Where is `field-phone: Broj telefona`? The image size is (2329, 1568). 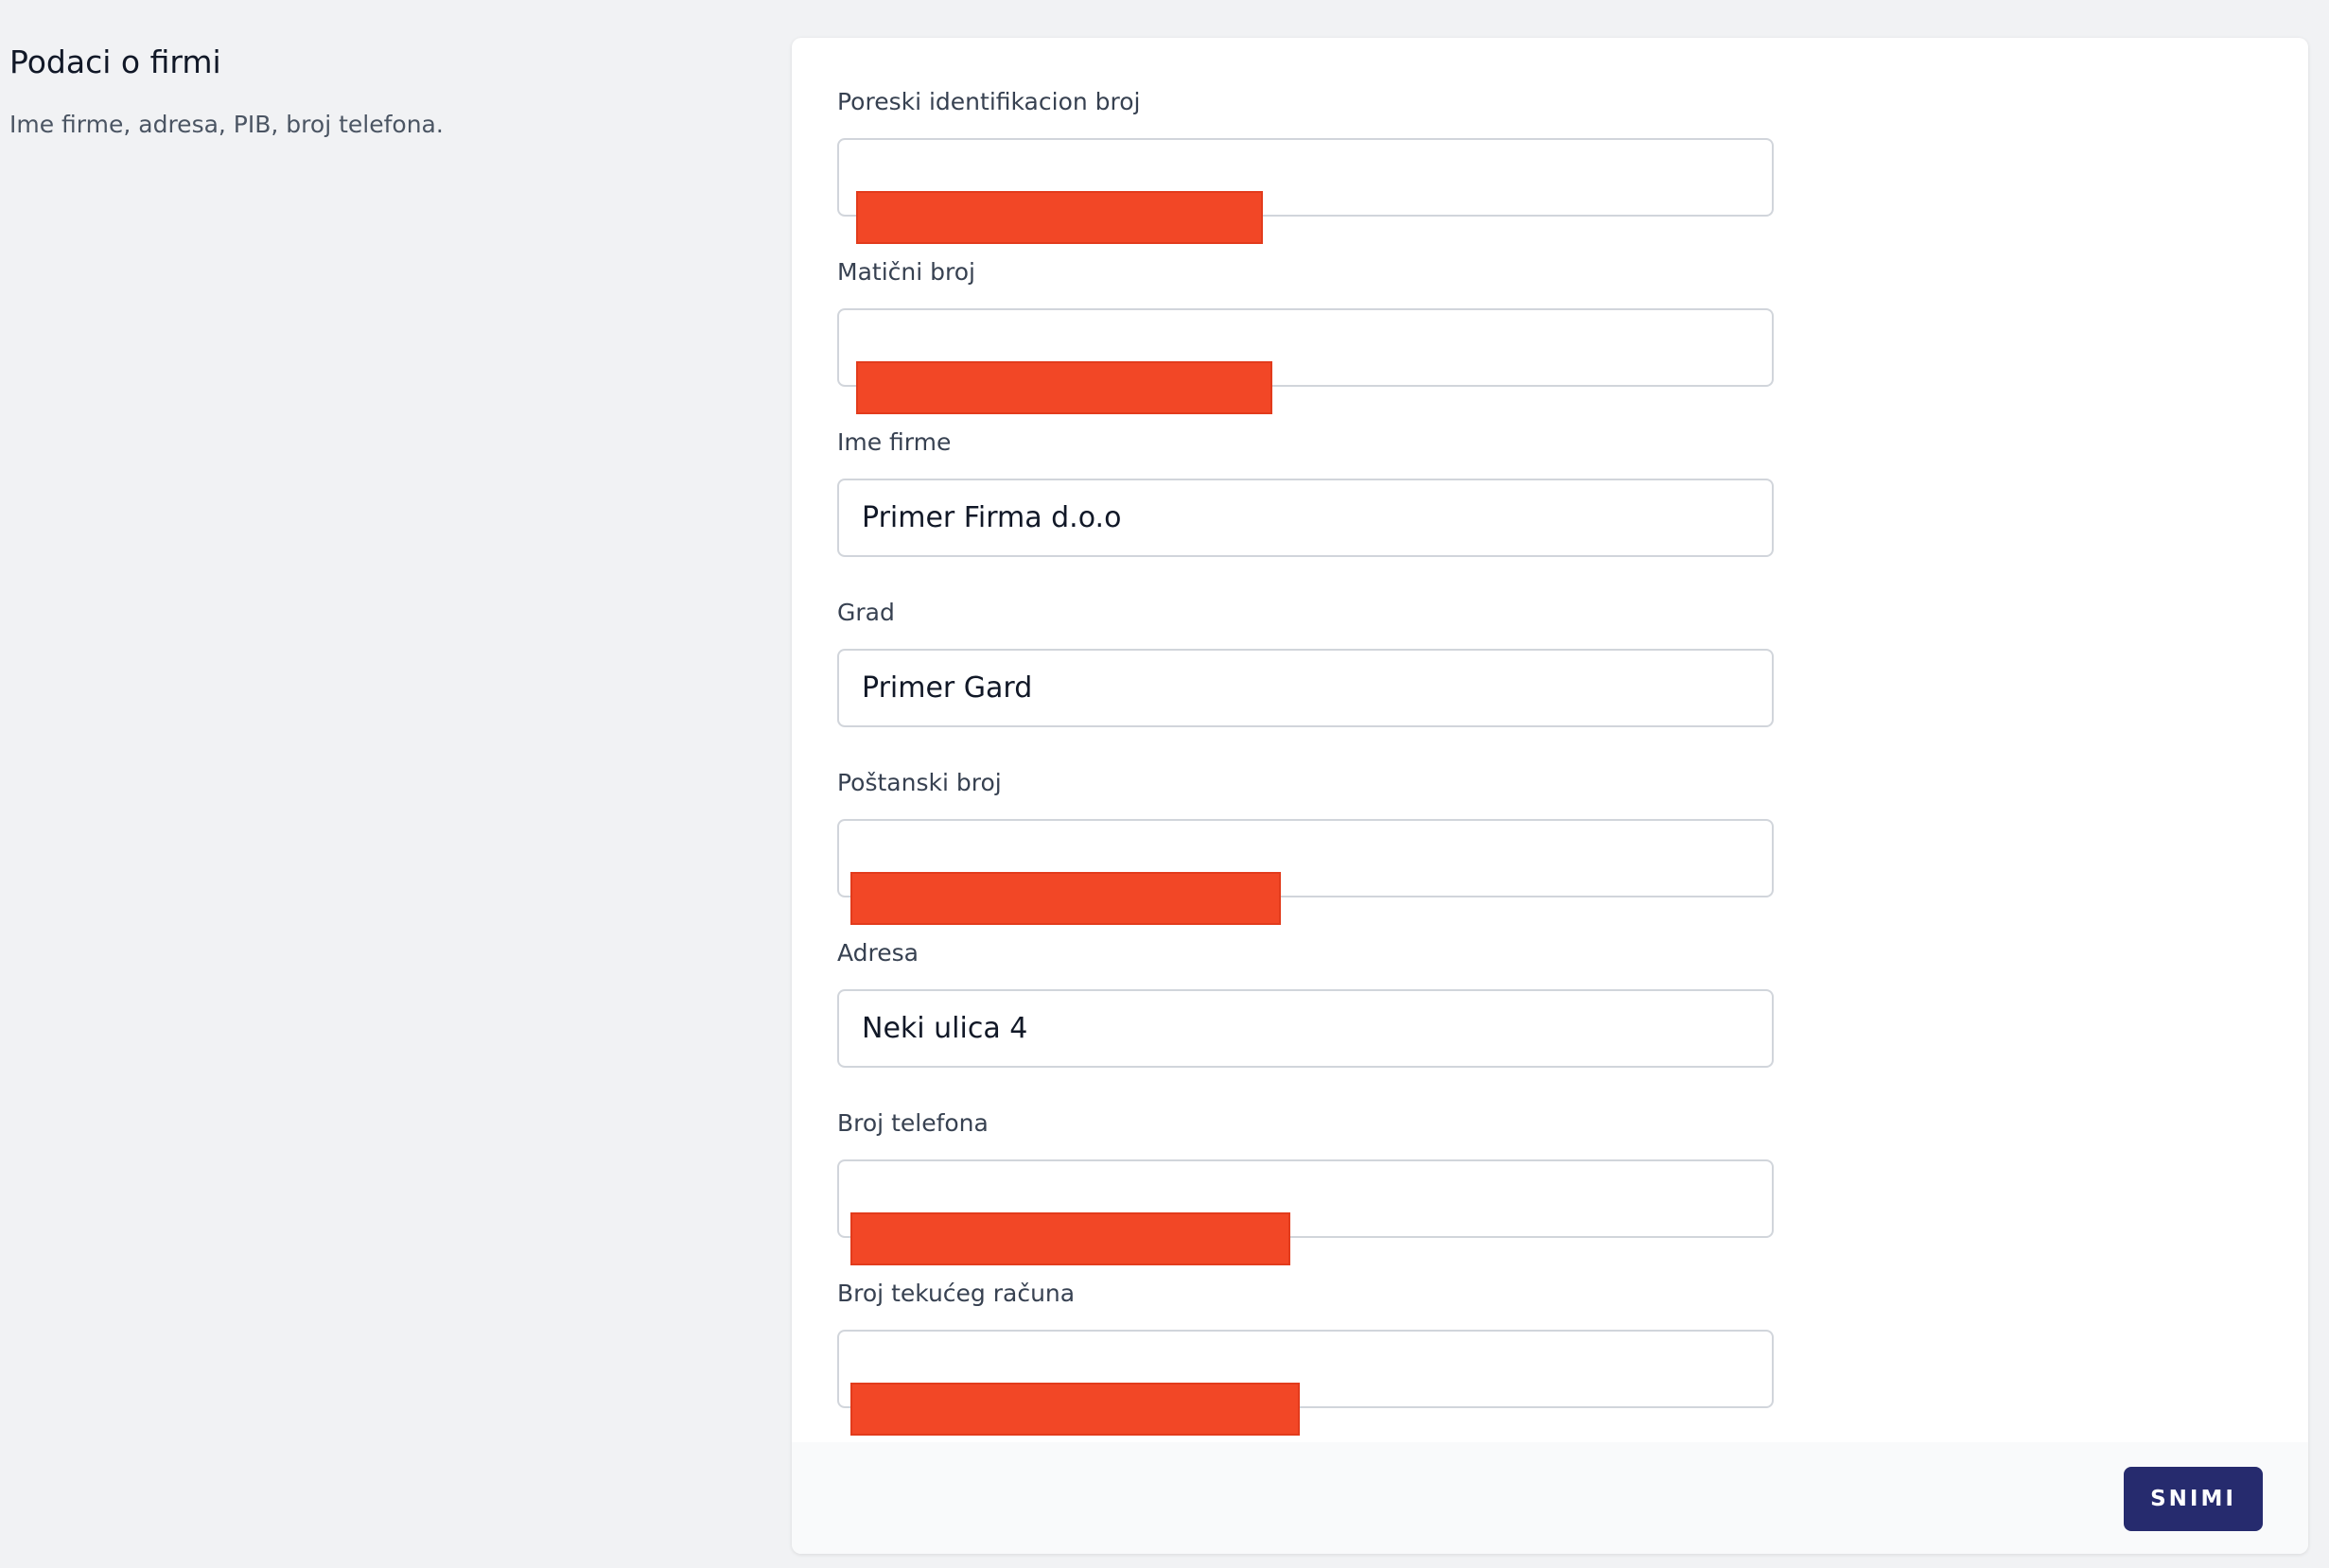 field-phone: Broj telefona is located at coordinates (1305, 1186).